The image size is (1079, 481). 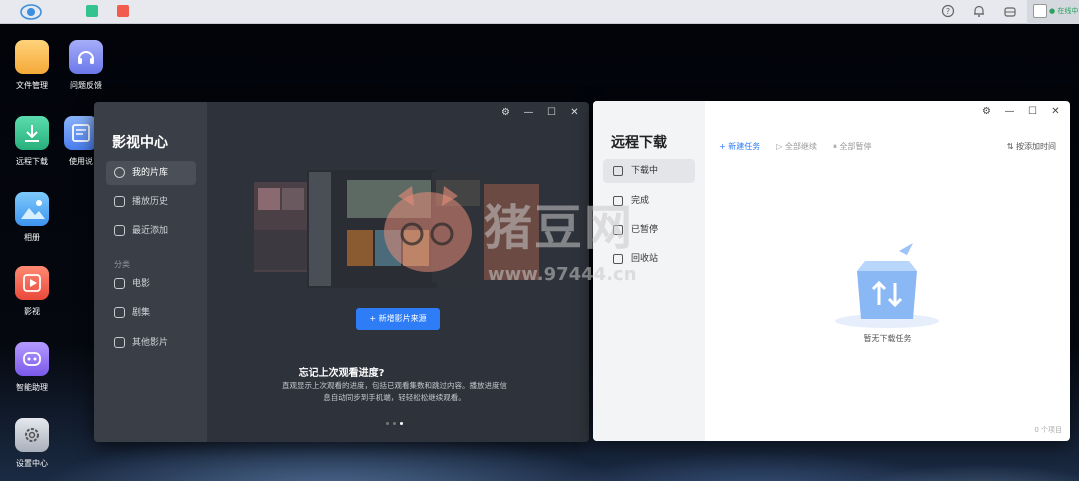 What do you see at coordinates (618, 171) in the screenshot?
I see `download-tray-icon` at bounding box center [618, 171].